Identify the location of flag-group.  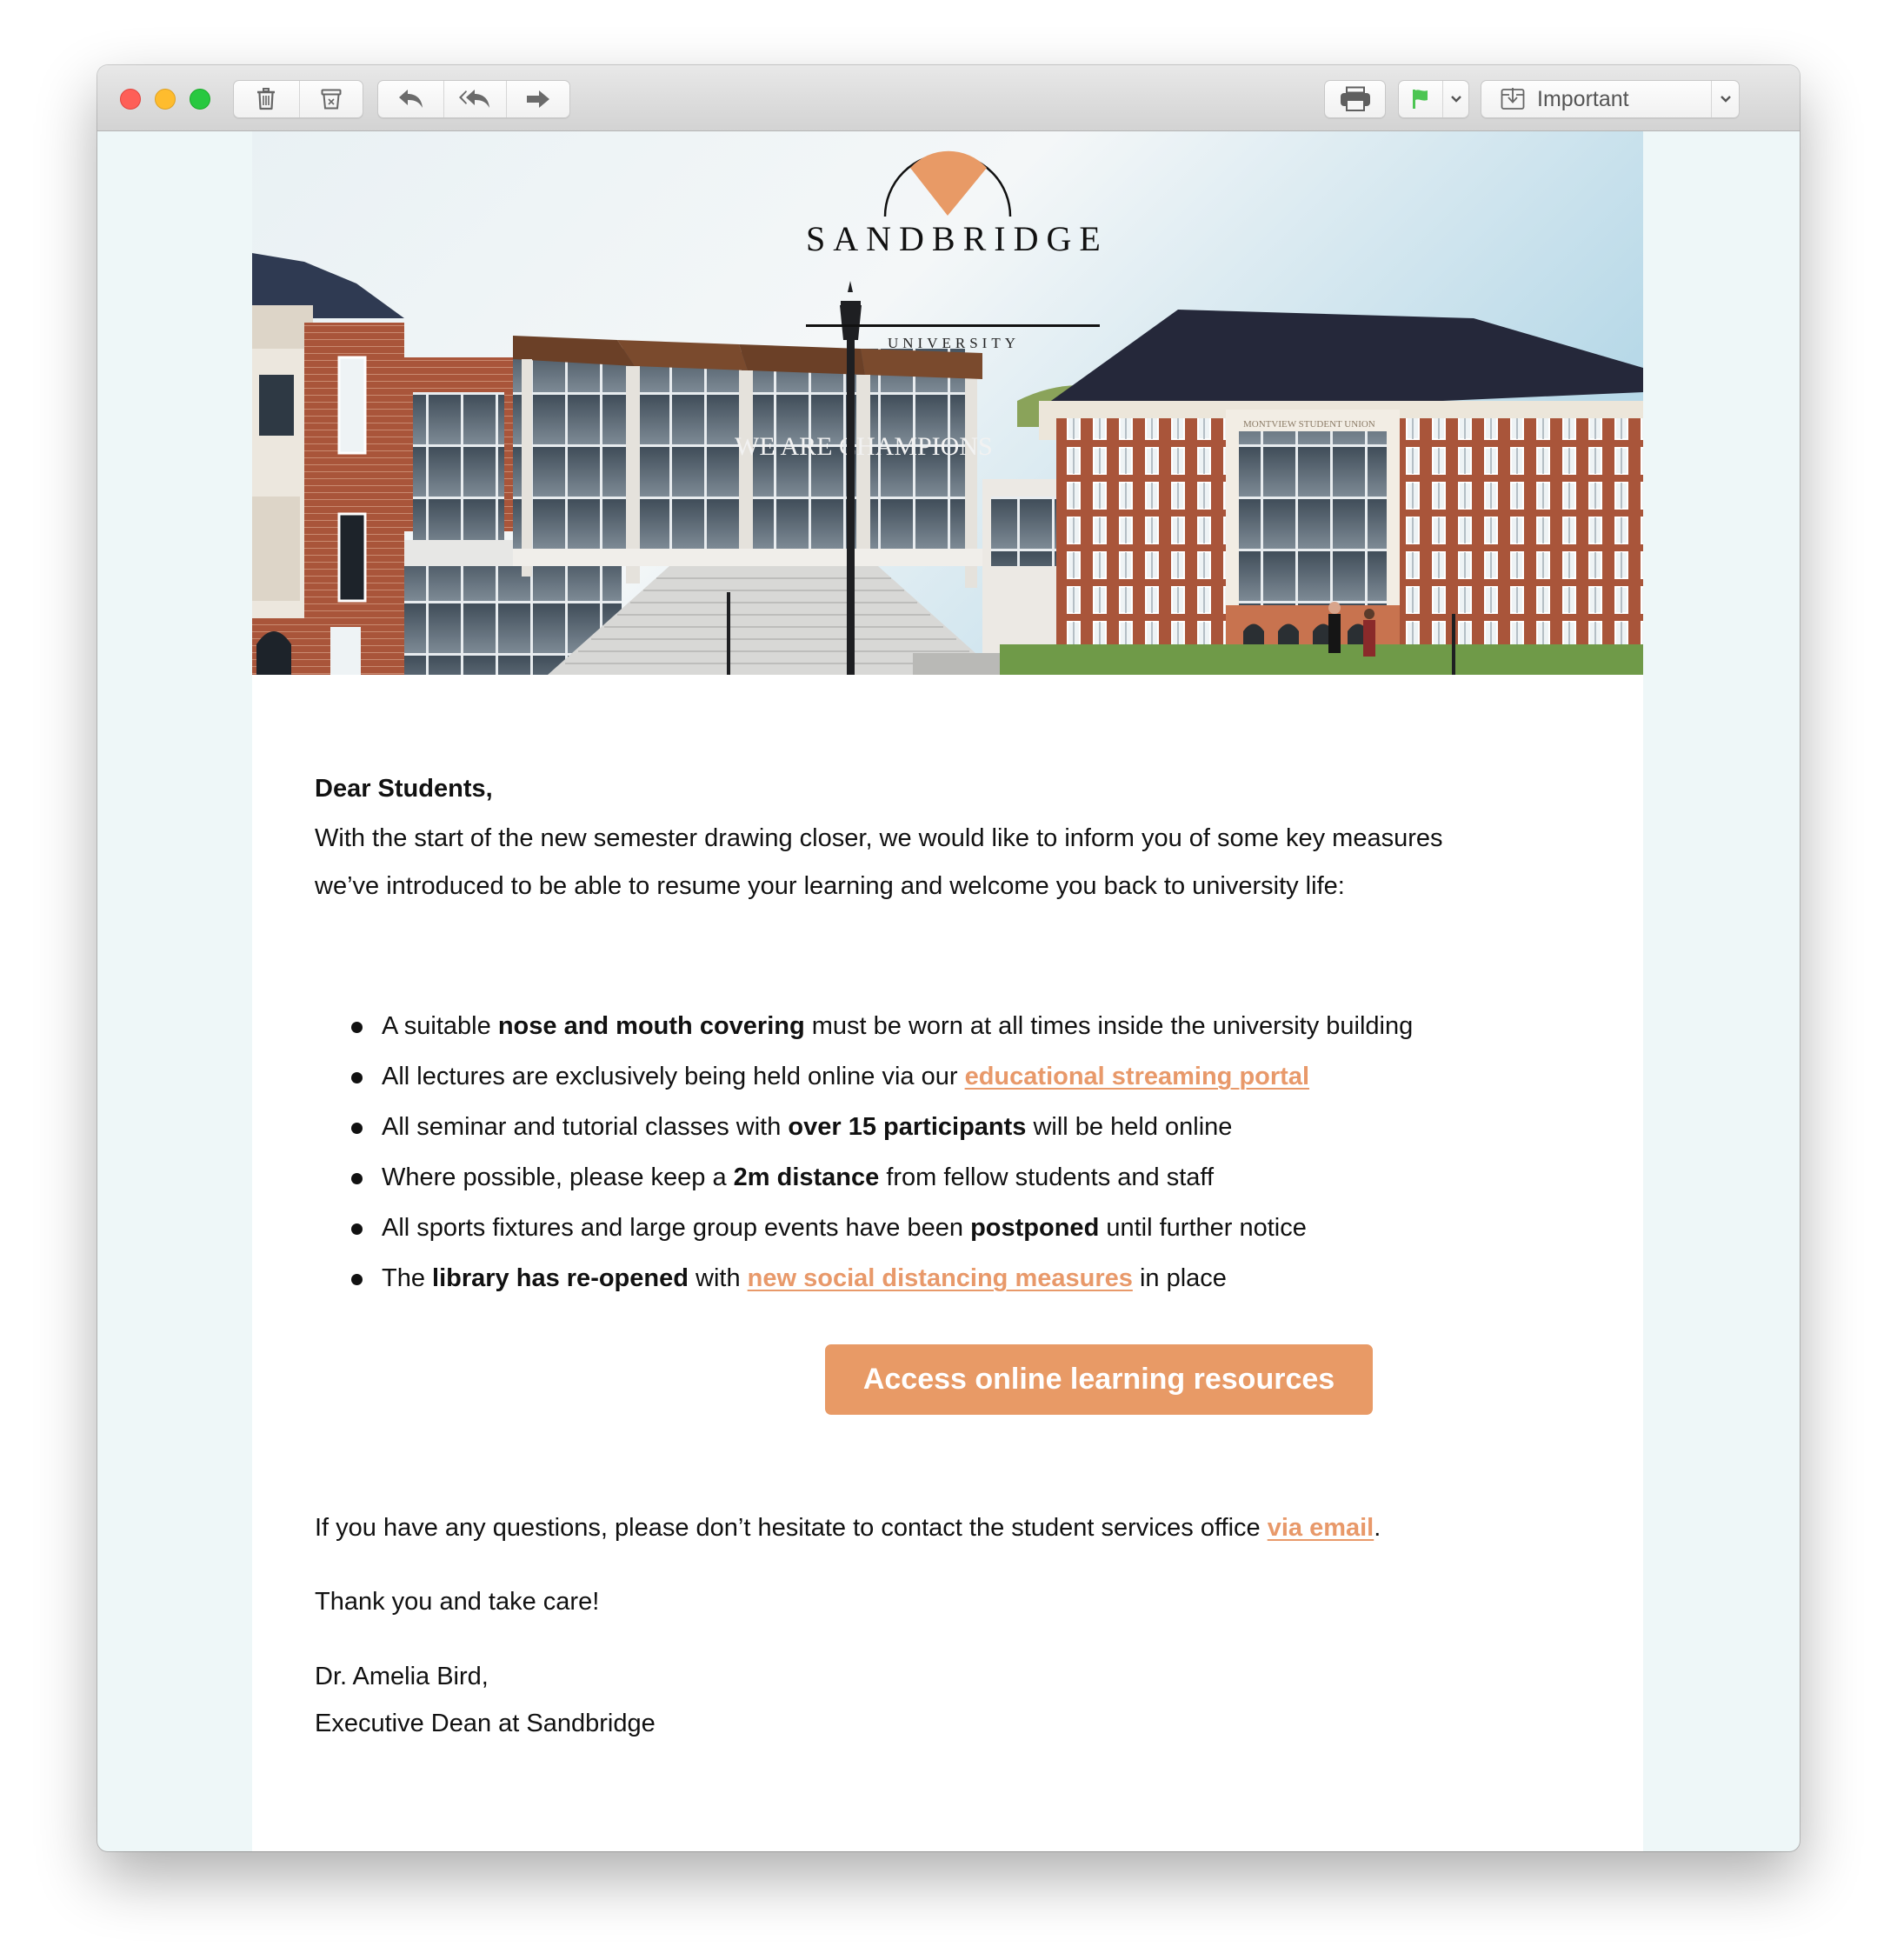
(1433, 99).